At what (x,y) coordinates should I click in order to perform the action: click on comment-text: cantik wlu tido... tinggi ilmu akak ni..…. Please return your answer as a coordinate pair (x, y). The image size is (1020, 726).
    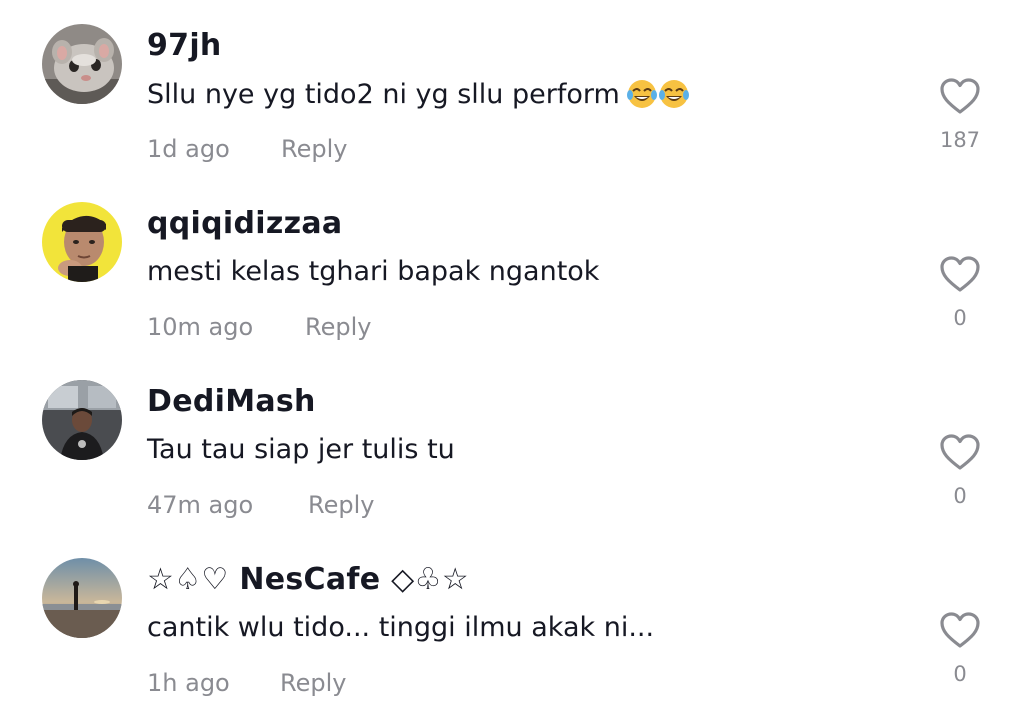
    Looking at the image, I should click on (400, 627).